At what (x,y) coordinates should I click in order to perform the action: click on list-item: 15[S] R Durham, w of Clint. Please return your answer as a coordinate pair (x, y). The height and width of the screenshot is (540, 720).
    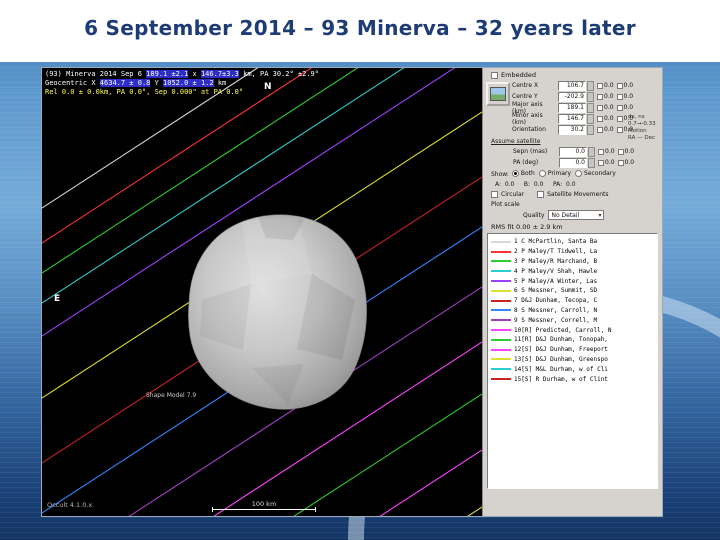
    Looking at the image, I should click on (572, 379).